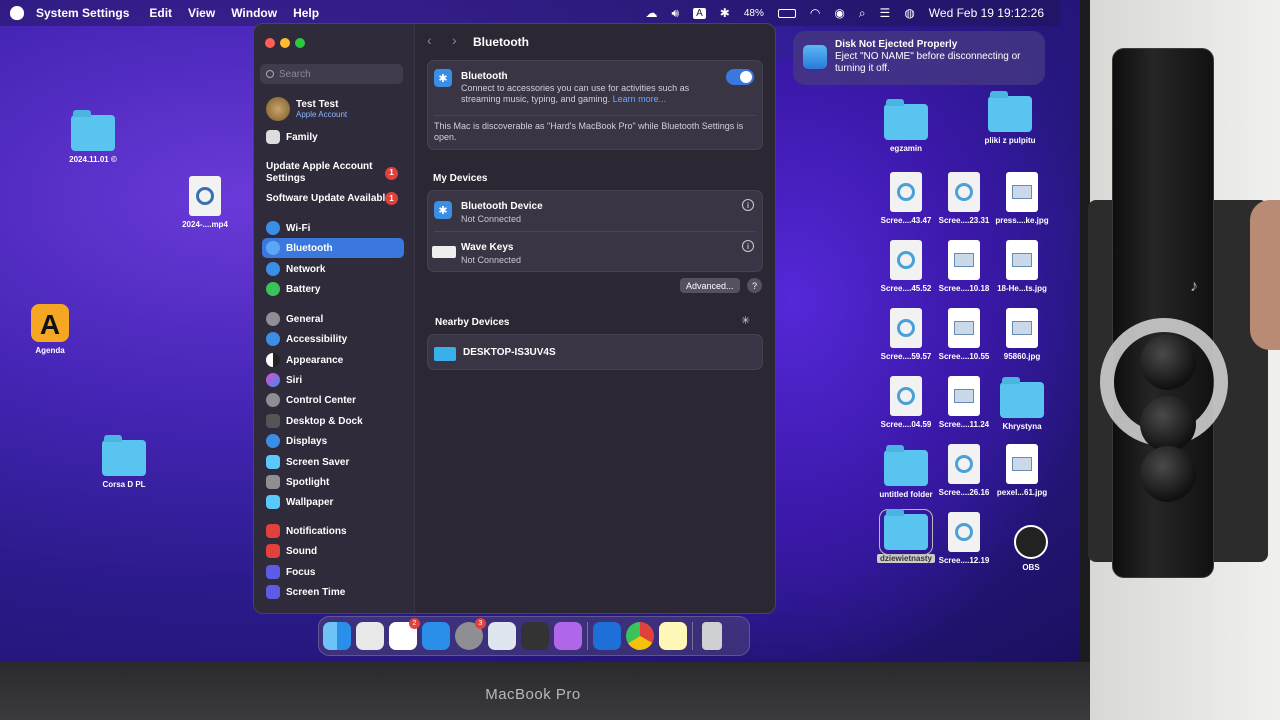 The image size is (1280, 720). I want to click on menu-window: Window, so click(254, 13).